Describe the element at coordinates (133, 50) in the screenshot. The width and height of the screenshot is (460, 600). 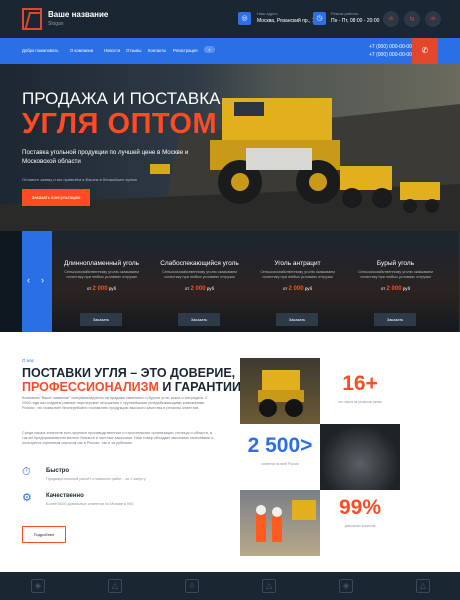
I see `nav-item-reviews: Отзывы` at that location.